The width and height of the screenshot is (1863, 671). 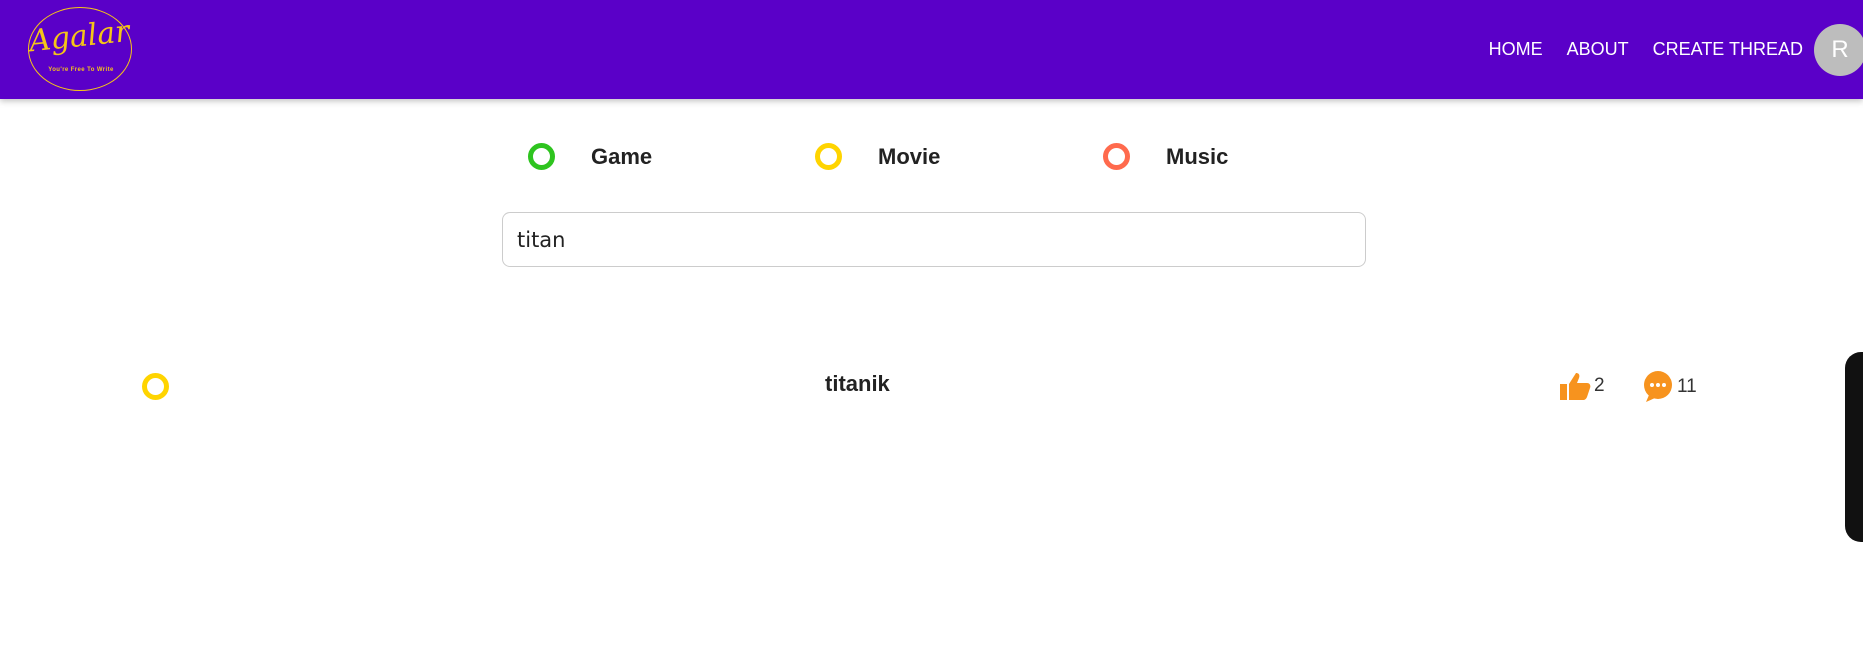 I want to click on category-label: Movie, so click(x=909, y=156).